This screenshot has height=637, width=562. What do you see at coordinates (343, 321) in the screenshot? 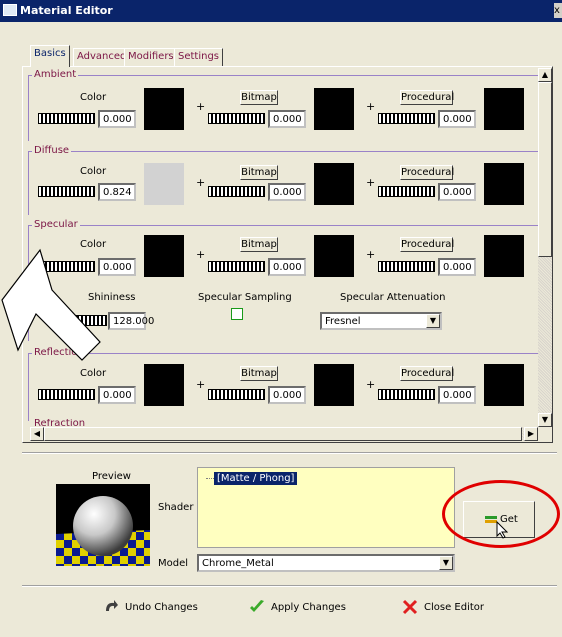
I see `specular-attenuation-value: Fresnel` at bounding box center [343, 321].